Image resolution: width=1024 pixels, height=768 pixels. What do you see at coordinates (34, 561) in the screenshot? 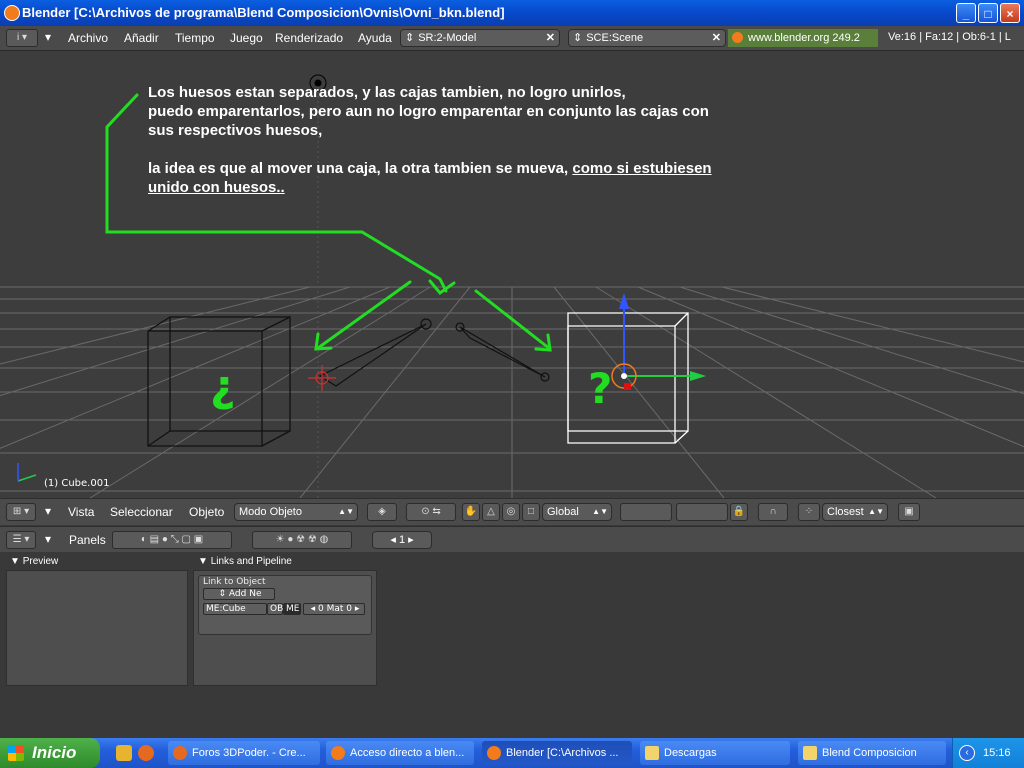
I see `preview-panel-title: ▼ Preview` at bounding box center [34, 561].